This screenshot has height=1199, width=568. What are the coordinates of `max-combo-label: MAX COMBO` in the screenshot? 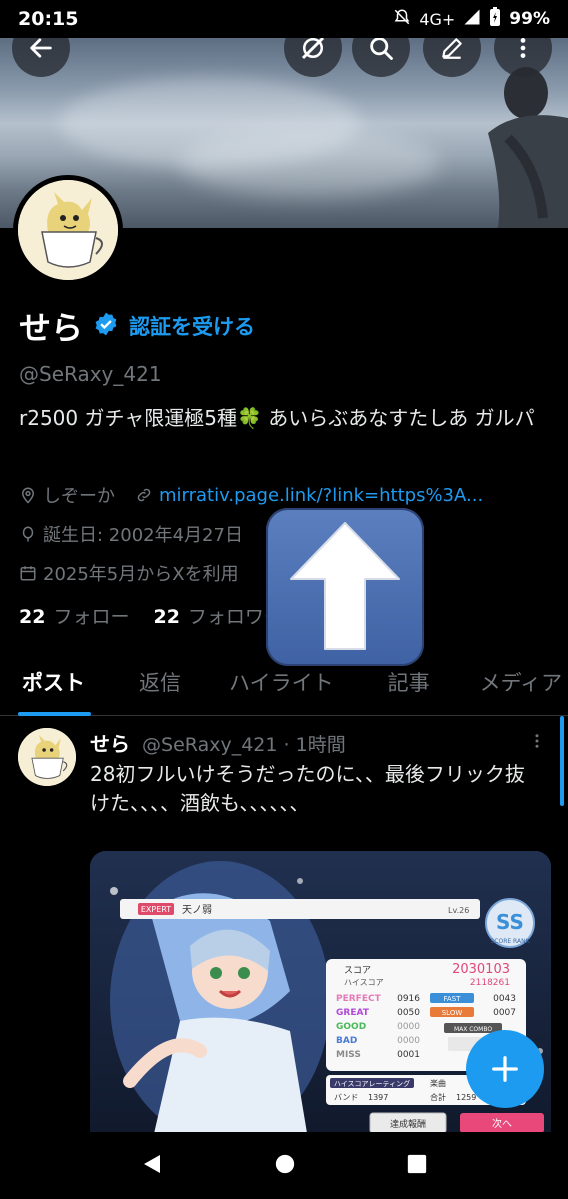 It's located at (473, 1029).